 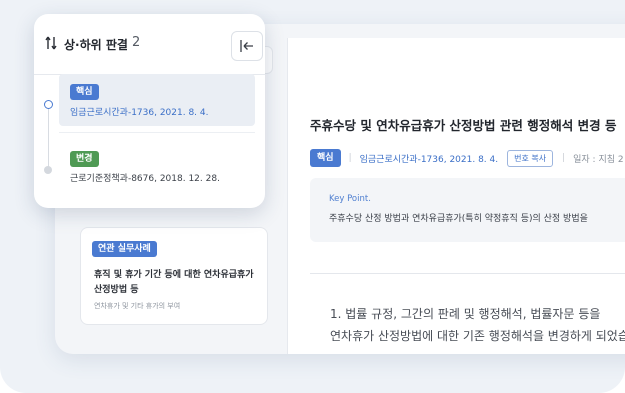 What do you see at coordinates (530, 158) in the screenshot?
I see `copy-number-button: 번호 복사` at bounding box center [530, 158].